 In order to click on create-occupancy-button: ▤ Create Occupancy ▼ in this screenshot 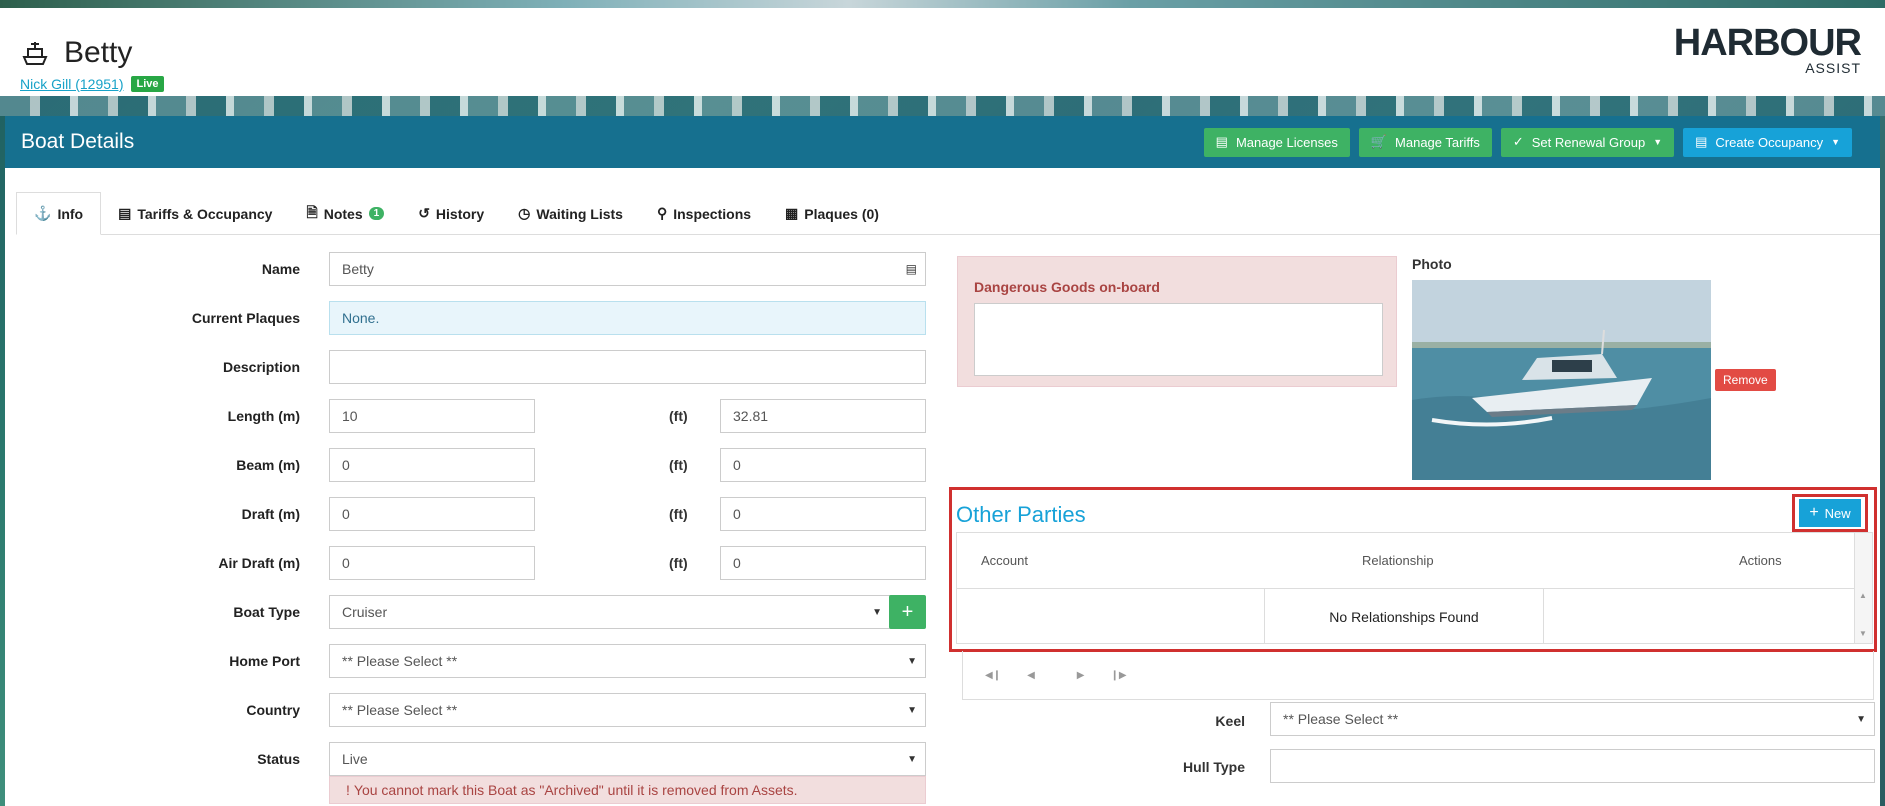, I will do `click(1767, 142)`.